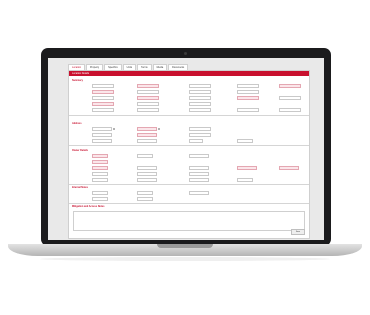 This screenshot has height=315, width=370. What do you see at coordinates (189, 73) in the screenshot?
I see `panel-title: Location Details` at bounding box center [189, 73].